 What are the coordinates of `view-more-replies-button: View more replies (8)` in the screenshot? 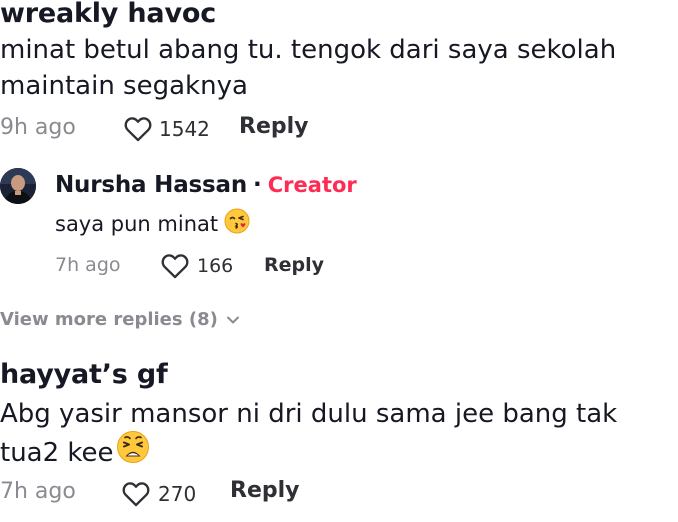 It's located at (120, 319).